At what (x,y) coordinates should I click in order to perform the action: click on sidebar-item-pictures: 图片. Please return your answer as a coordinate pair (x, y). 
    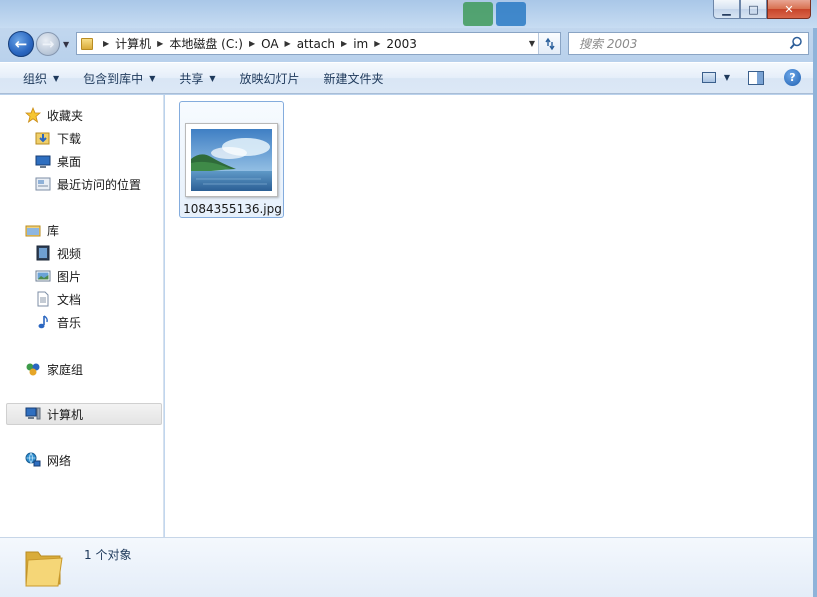
    Looking at the image, I should click on (58, 276).